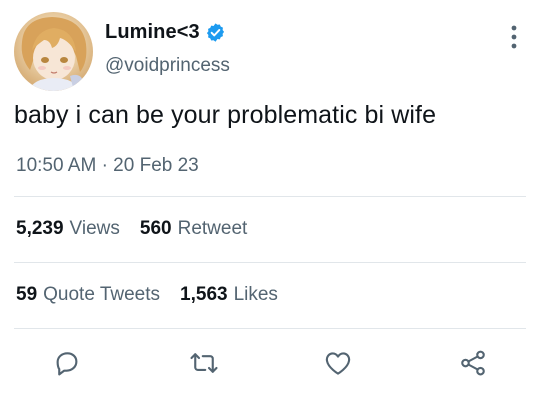 The image size is (540, 410). What do you see at coordinates (225, 115) in the screenshot?
I see `tweet-text: baby i can be your problematic bi wife` at bounding box center [225, 115].